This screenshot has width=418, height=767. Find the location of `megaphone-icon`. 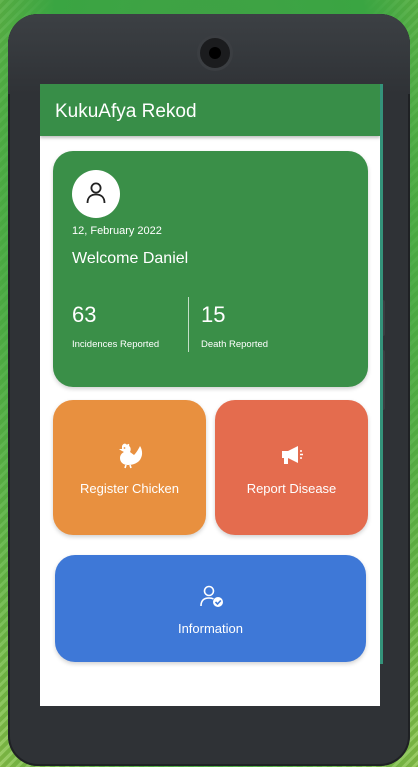

megaphone-icon is located at coordinates (292, 455).